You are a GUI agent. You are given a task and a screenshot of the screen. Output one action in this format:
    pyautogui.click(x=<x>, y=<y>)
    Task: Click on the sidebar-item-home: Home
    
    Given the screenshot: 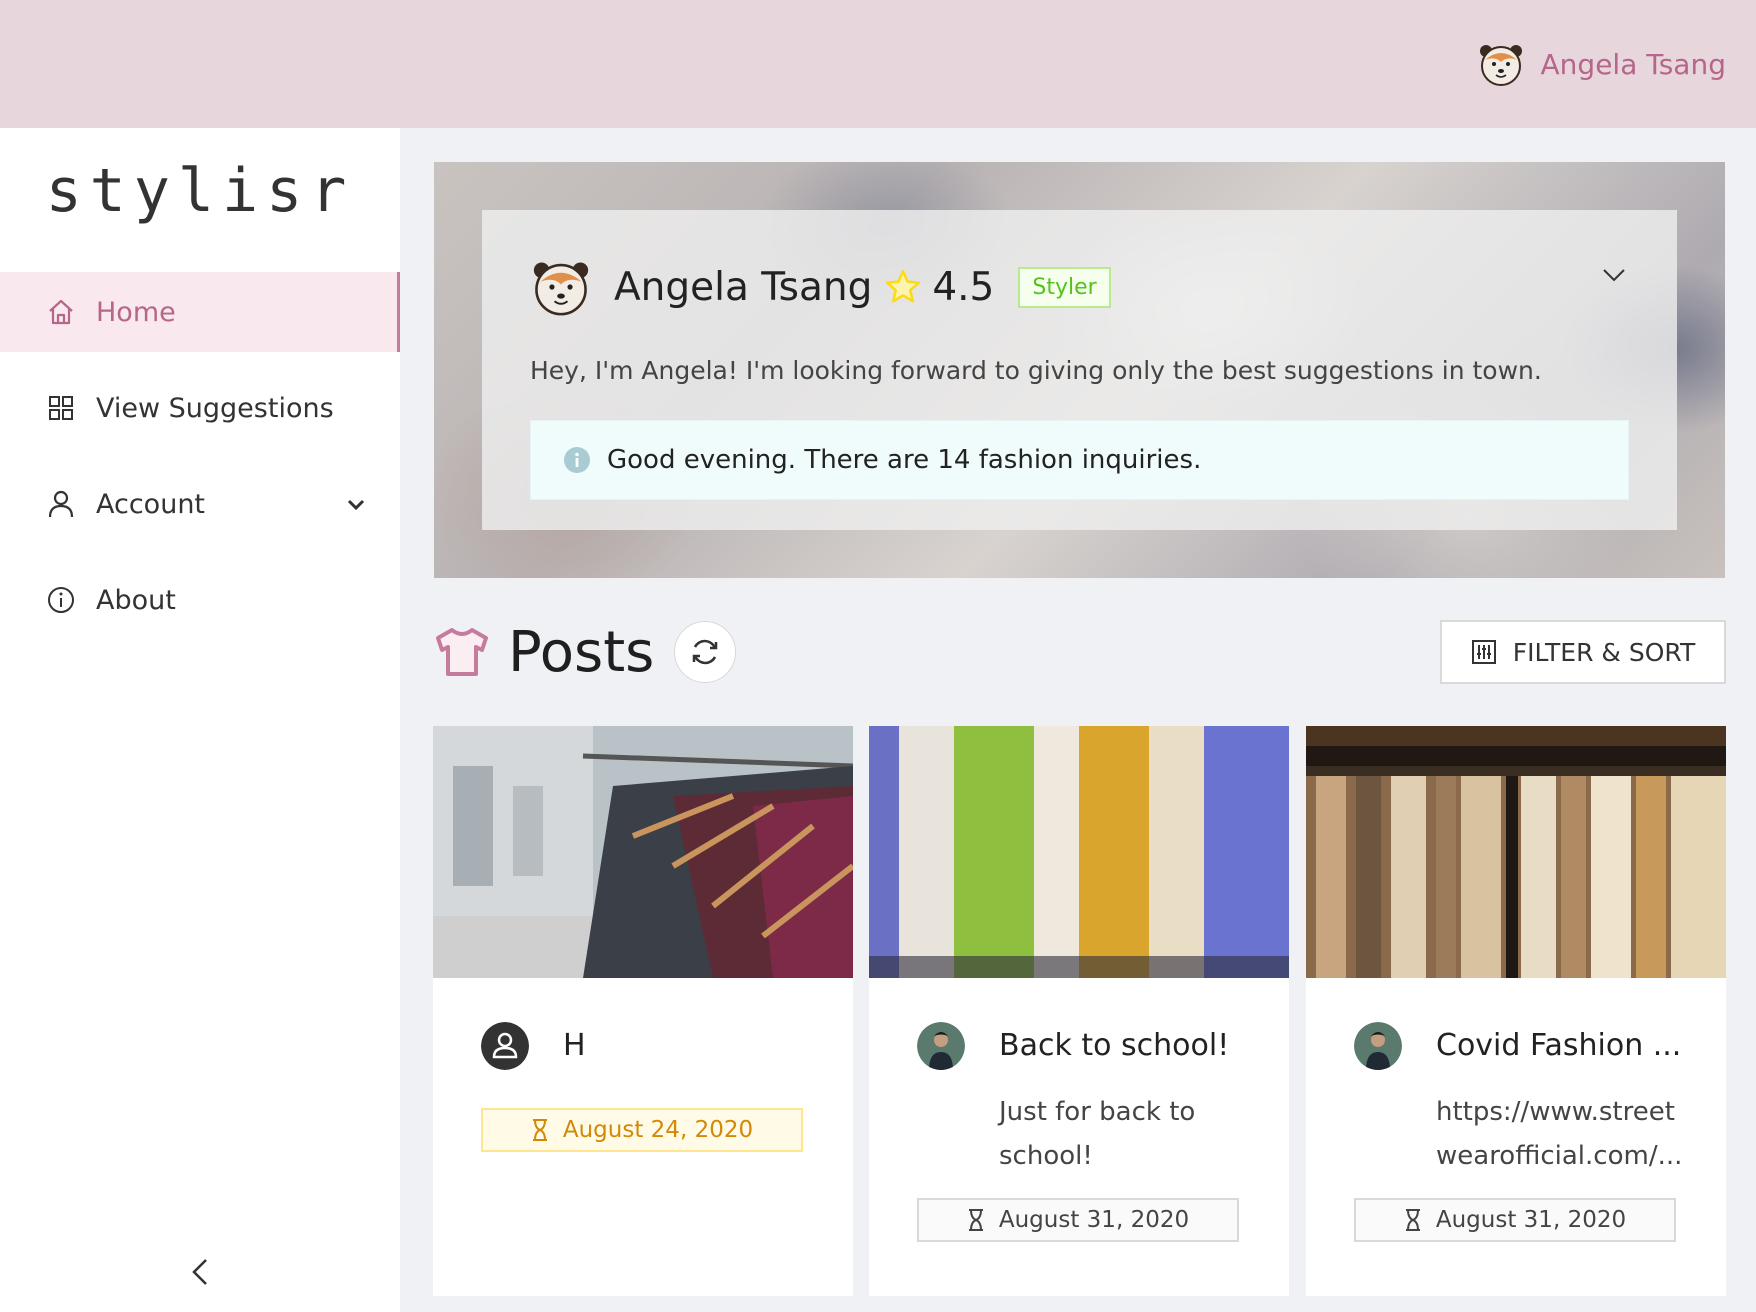 What is the action you would take?
    pyautogui.click(x=200, y=312)
    